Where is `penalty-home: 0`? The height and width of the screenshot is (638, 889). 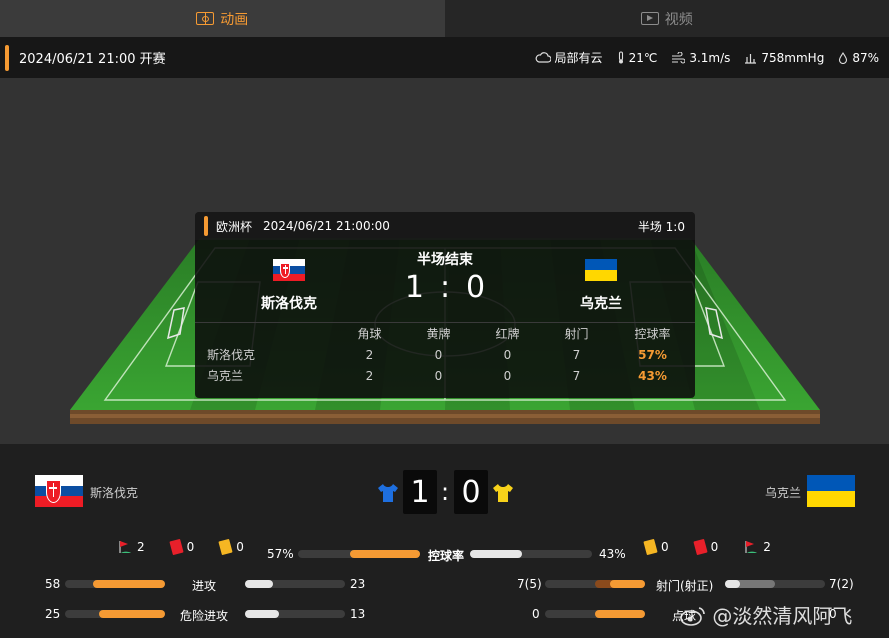 penalty-home: 0 is located at coordinates (536, 614).